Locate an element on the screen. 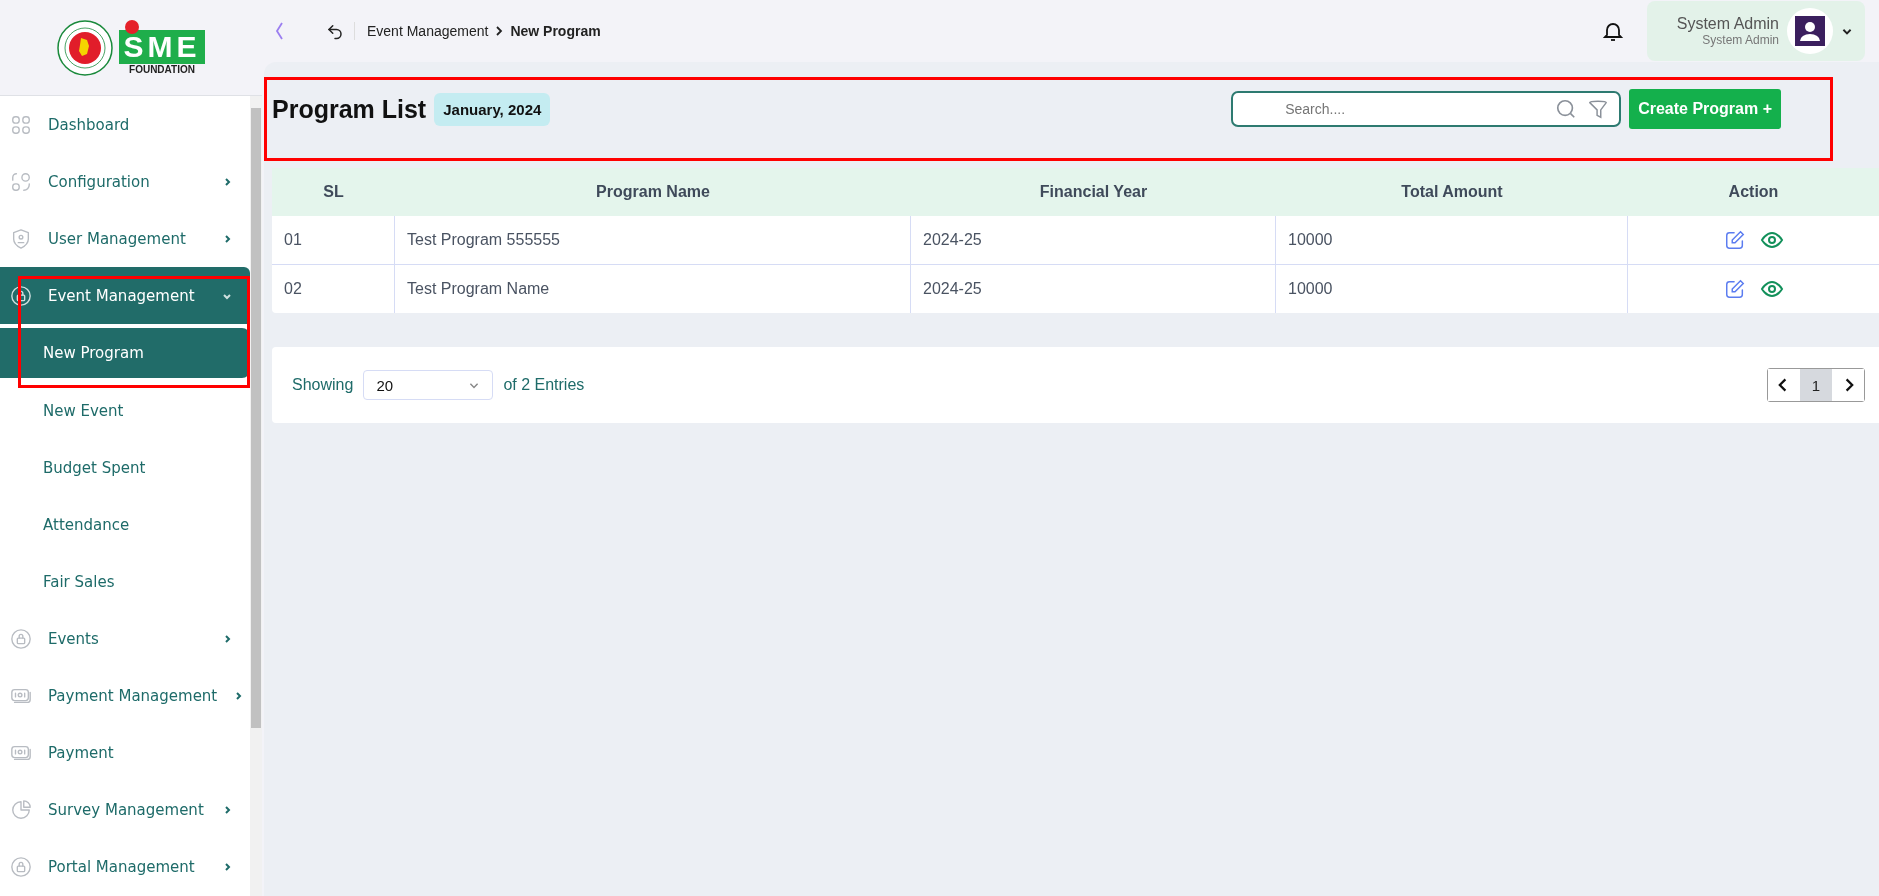  filter-icon is located at coordinates (1598, 109).